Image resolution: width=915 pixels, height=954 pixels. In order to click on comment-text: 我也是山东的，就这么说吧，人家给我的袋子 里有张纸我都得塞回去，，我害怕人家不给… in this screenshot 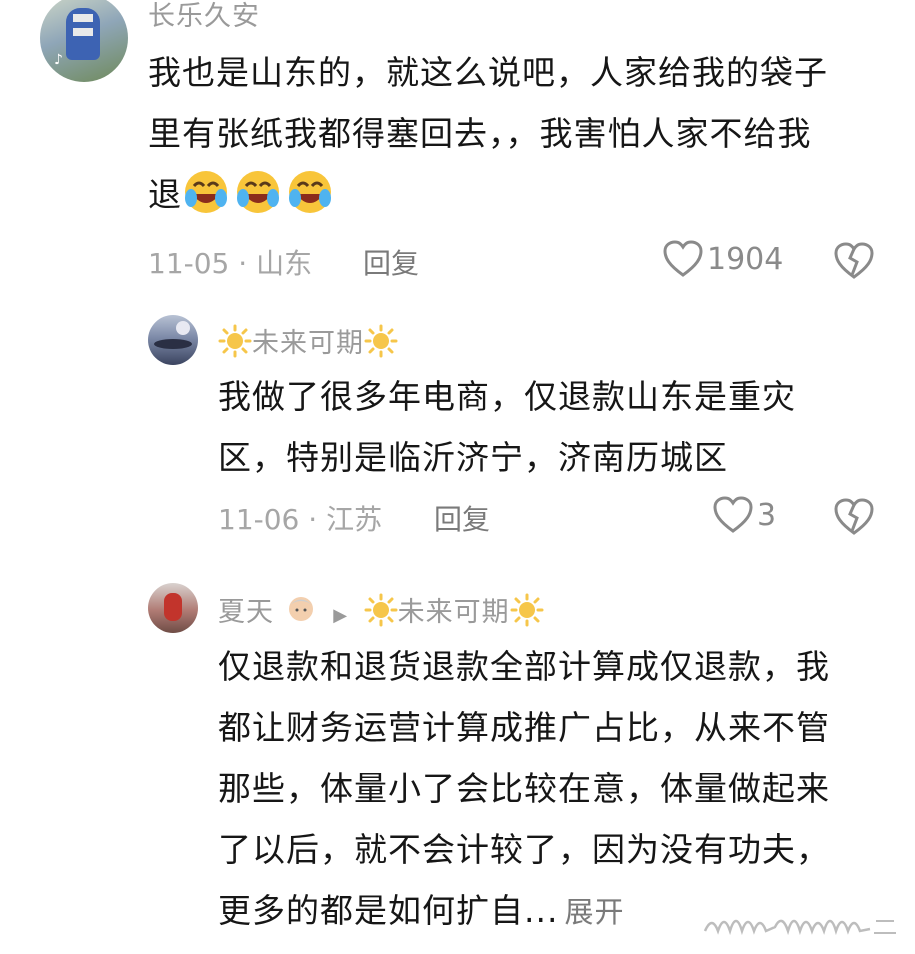, I will do `click(488, 133)`.